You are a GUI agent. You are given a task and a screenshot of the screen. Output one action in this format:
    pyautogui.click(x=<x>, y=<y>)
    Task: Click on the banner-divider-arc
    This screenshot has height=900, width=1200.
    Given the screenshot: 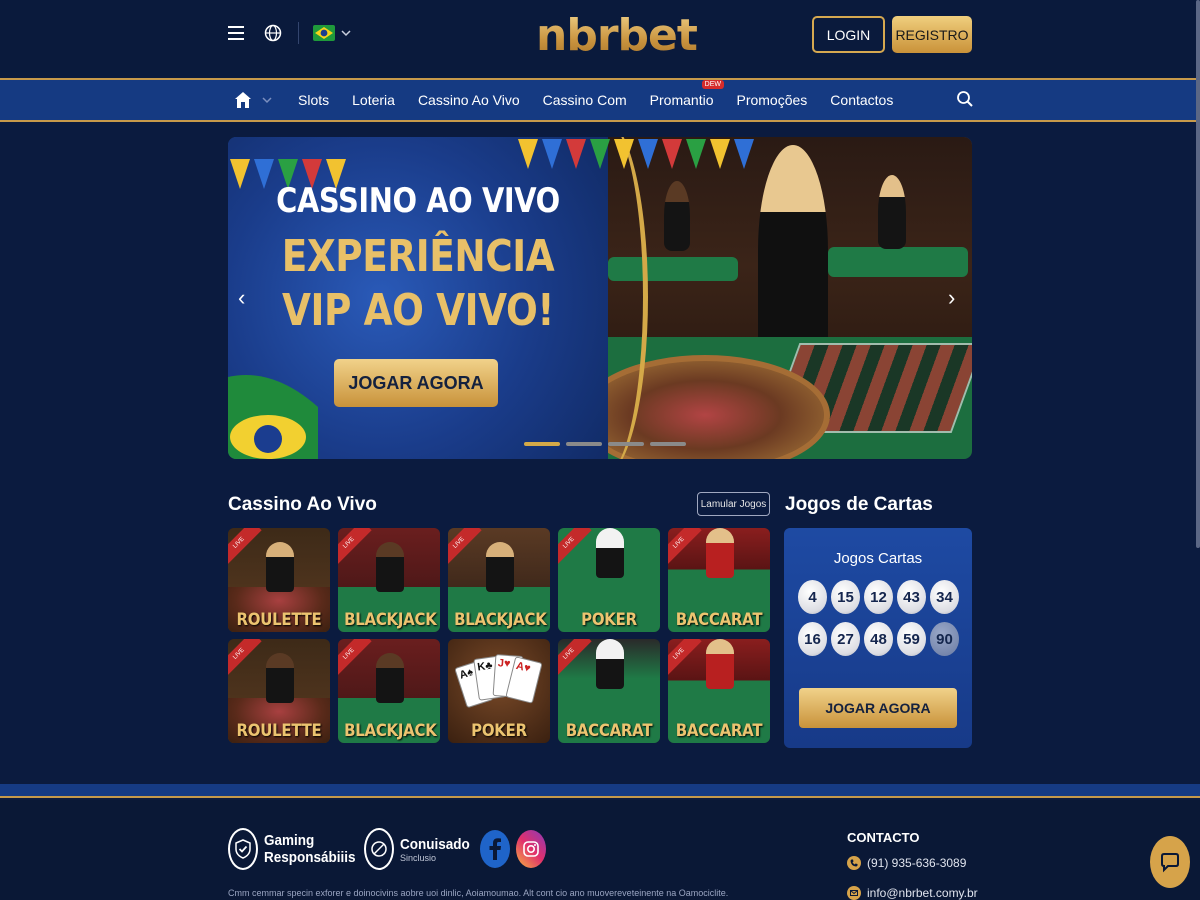 What is the action you would take?
    pyautogui.click(x=603, y=298)
    